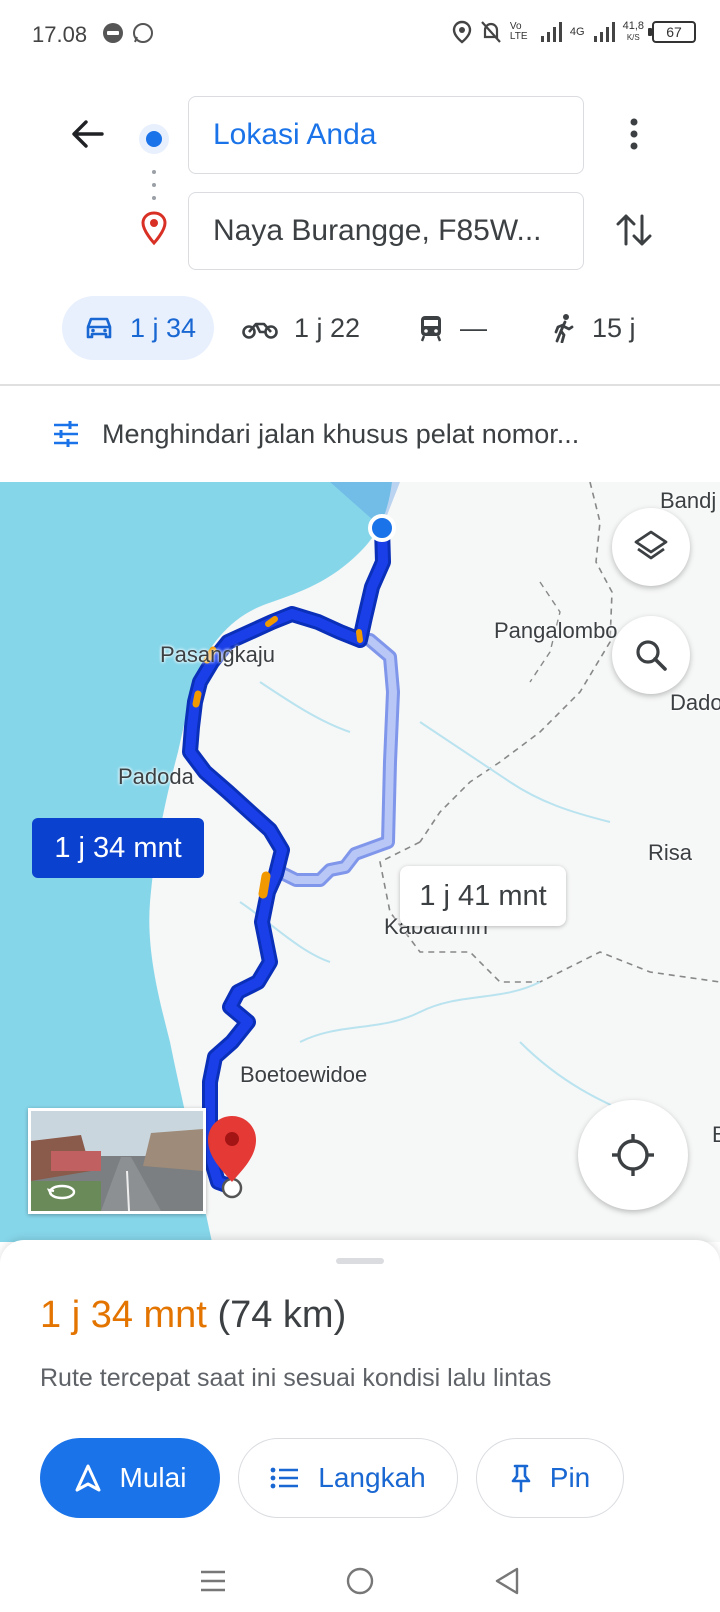 Image resolution: width=720 pixels, height=1612 pixels. What do you see at coordinates (695, 702) in the screenshot?
I see `map-label-dado: Dado` at bounding box center [695, 702].